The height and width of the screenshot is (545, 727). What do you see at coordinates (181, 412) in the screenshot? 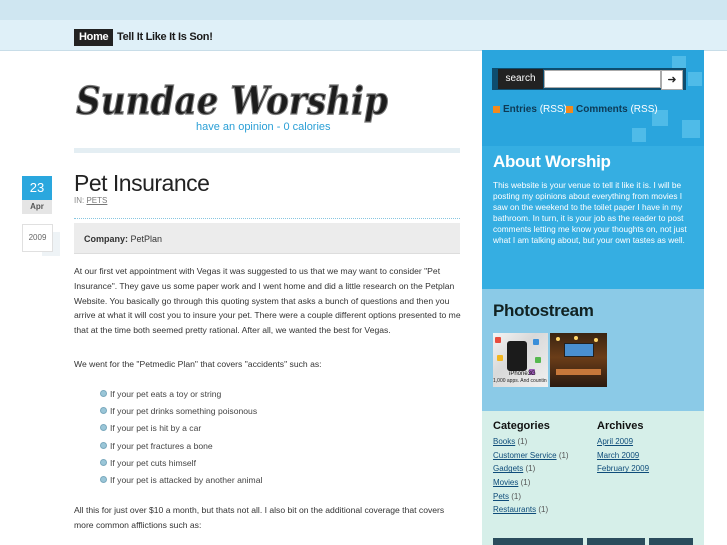
I see `list-item: If your pet drinks something poisonous` at bounding box center [181, 412].